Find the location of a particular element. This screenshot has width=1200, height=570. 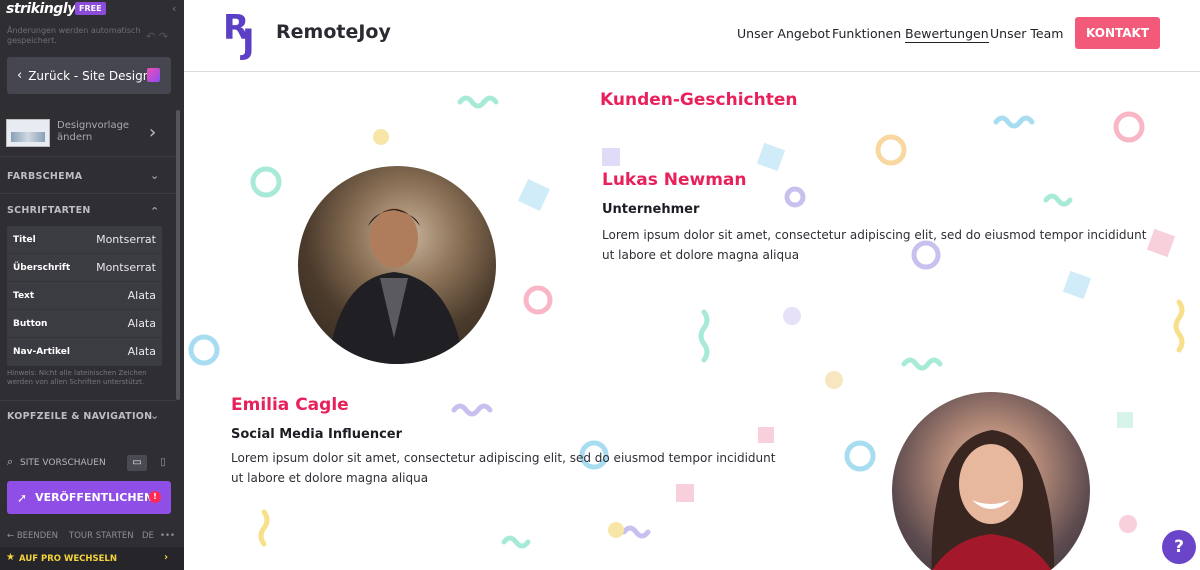

header-navigation-section: KOPFZEILE & NAVIGATION ⌄ is located at coordinates (83, 415).